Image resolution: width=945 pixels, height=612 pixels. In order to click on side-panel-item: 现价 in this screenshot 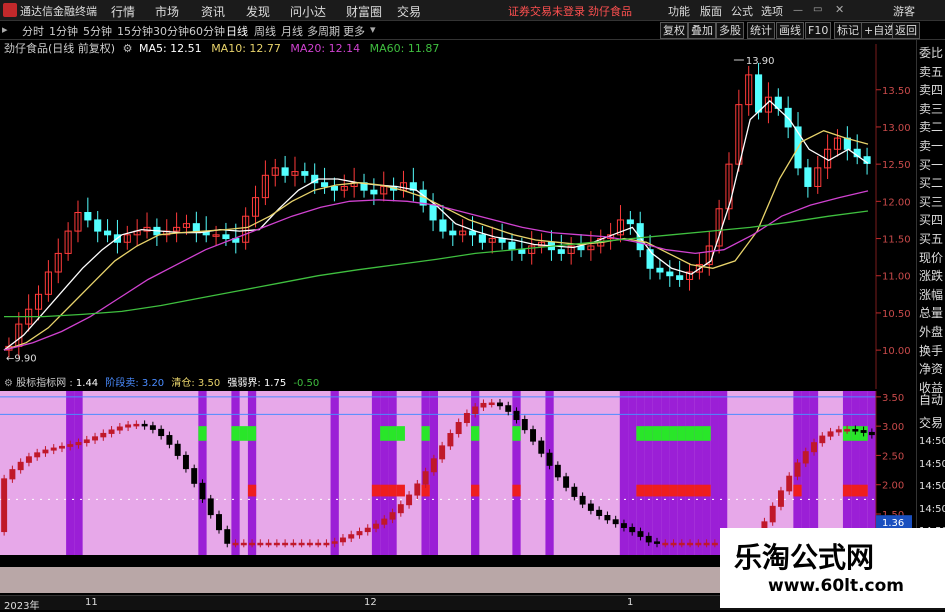, I will do `click(931, 257)`.